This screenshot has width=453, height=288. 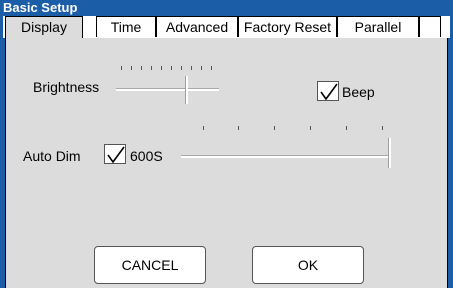 What do you see at coordinates (287, 26) in the screenshot?
I see `tab-factory-reset: Factory Reset` at bounding box center [287, 26].